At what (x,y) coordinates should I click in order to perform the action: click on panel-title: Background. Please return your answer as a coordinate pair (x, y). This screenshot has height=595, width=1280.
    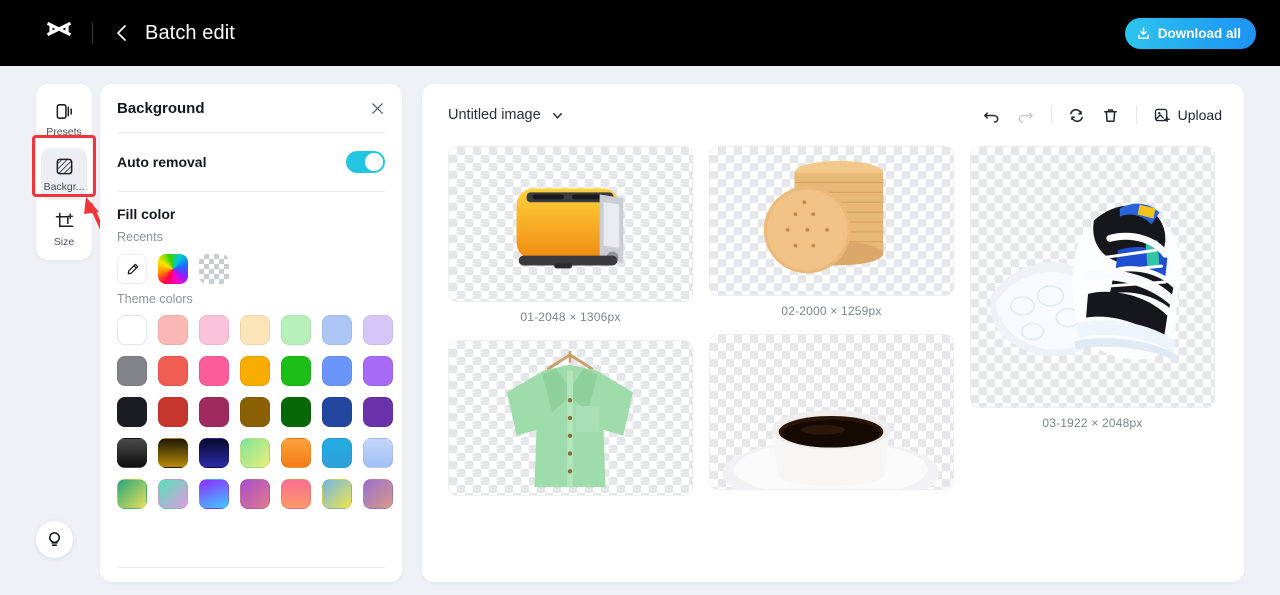
    Looking at the image, I should click on (161, 108).